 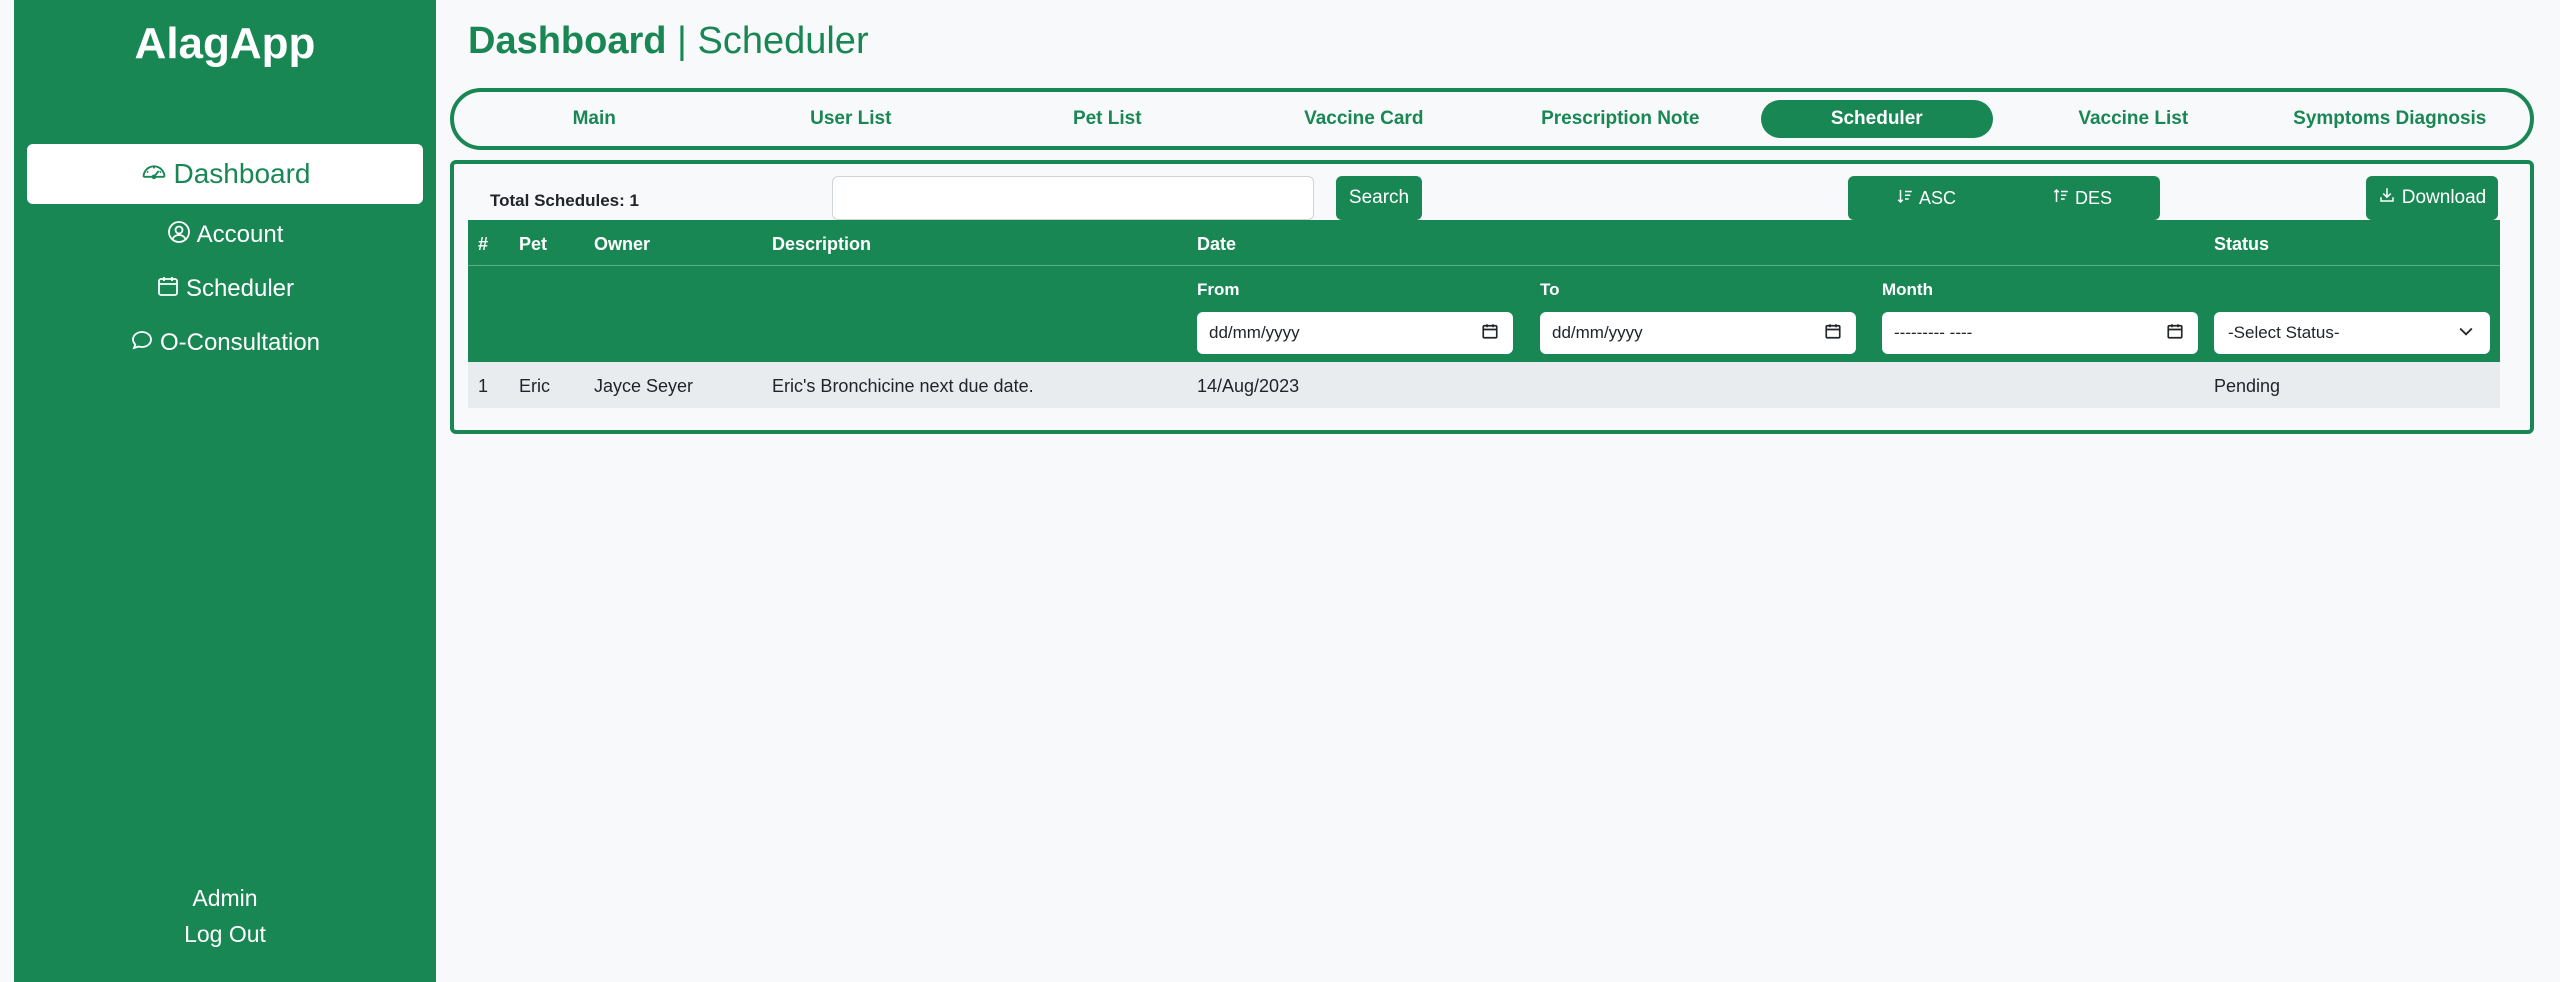 What do you see at coordinates (1484, 243) in the screenshot?
I see `header-row: # Pet Owner Description Date Status` at bounding box center [1484, 243].